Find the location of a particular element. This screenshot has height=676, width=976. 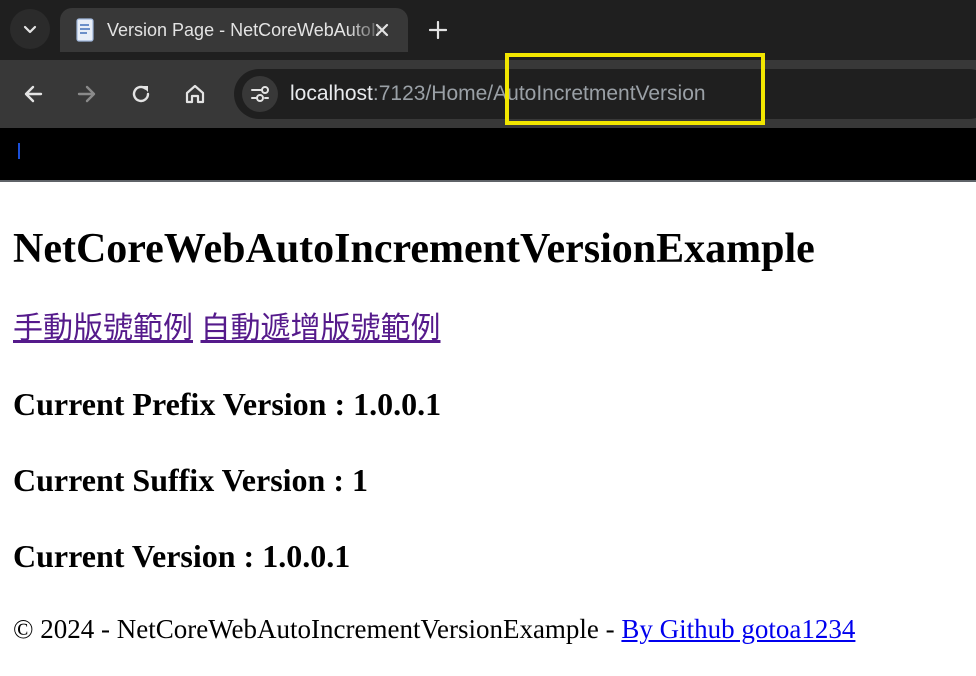

home-icon is located at coordinates (195, 94).